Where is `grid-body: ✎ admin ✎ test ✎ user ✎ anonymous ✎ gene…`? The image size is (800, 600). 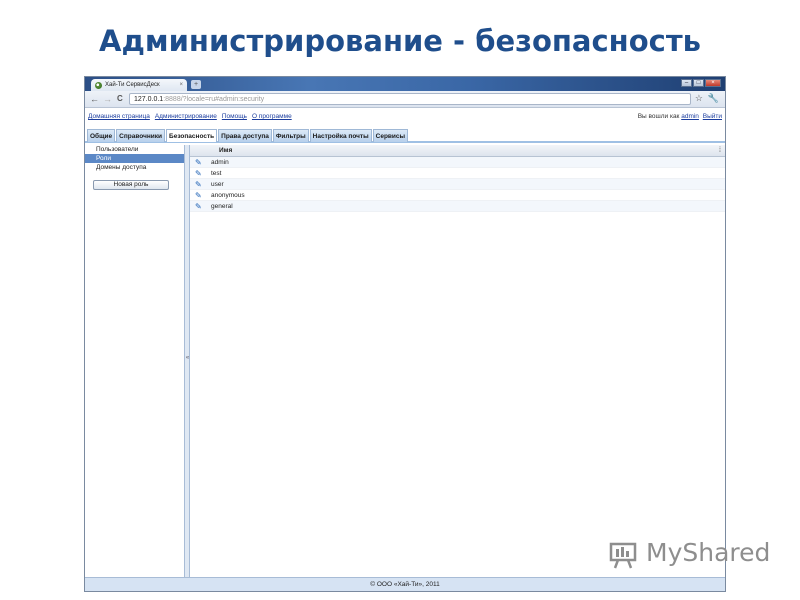 grid-body: ✎ admin ✎ test ✎ user ✎ anonymous ✎ gene… is located at coordinates (457, 184).